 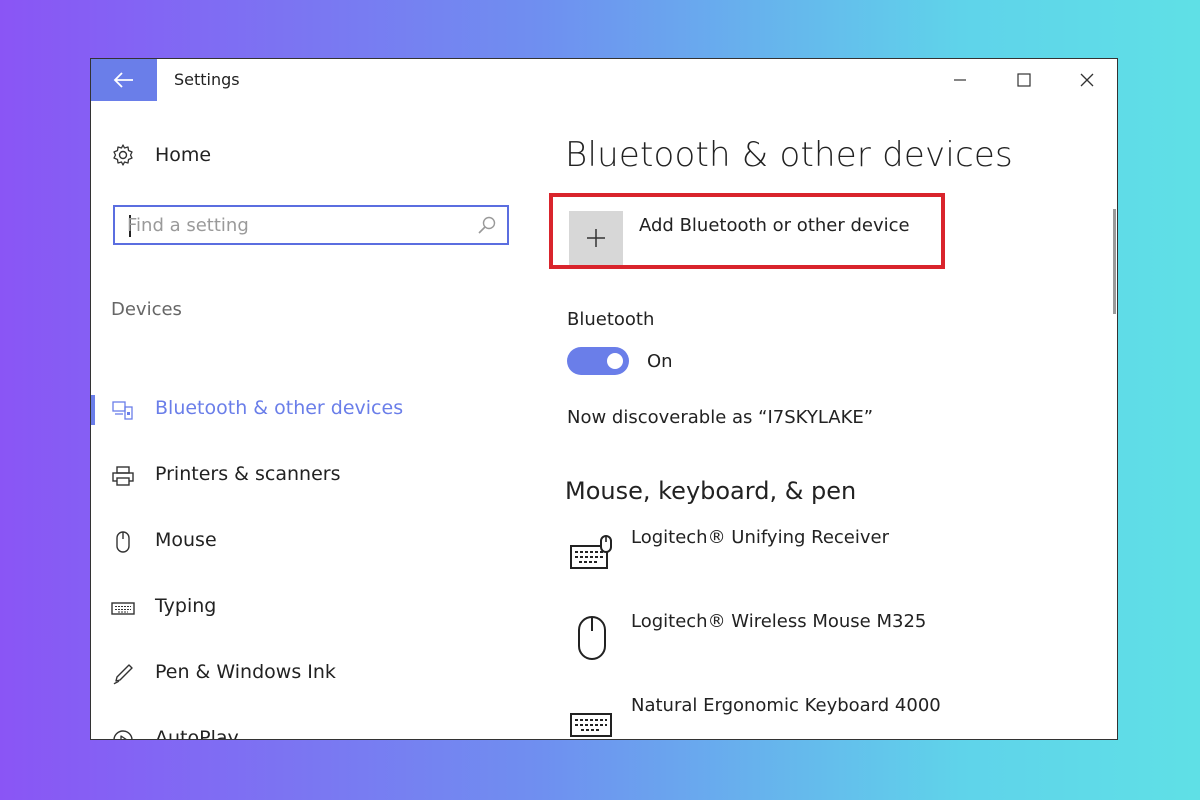 I want to click on sidebar-item-pen: Pen & Windows Ink, so click(x=311, y=673).